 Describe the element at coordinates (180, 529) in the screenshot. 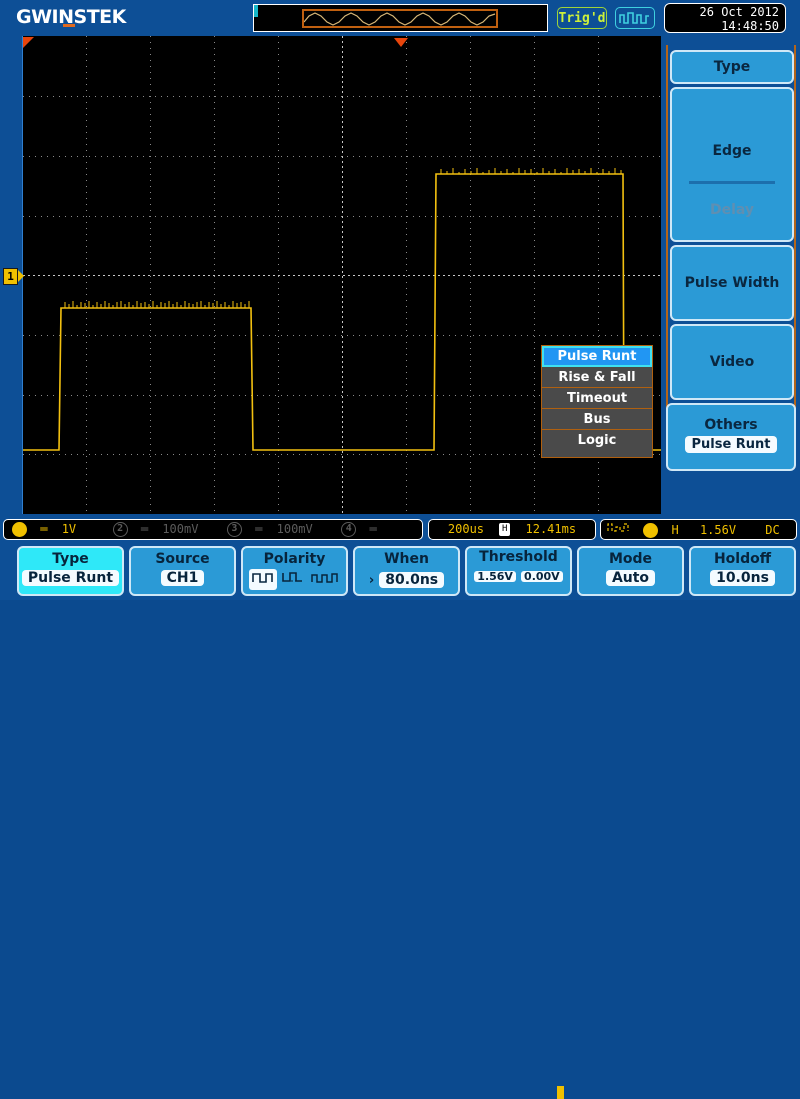

I see `ch2-scale: 100mV` at that location.